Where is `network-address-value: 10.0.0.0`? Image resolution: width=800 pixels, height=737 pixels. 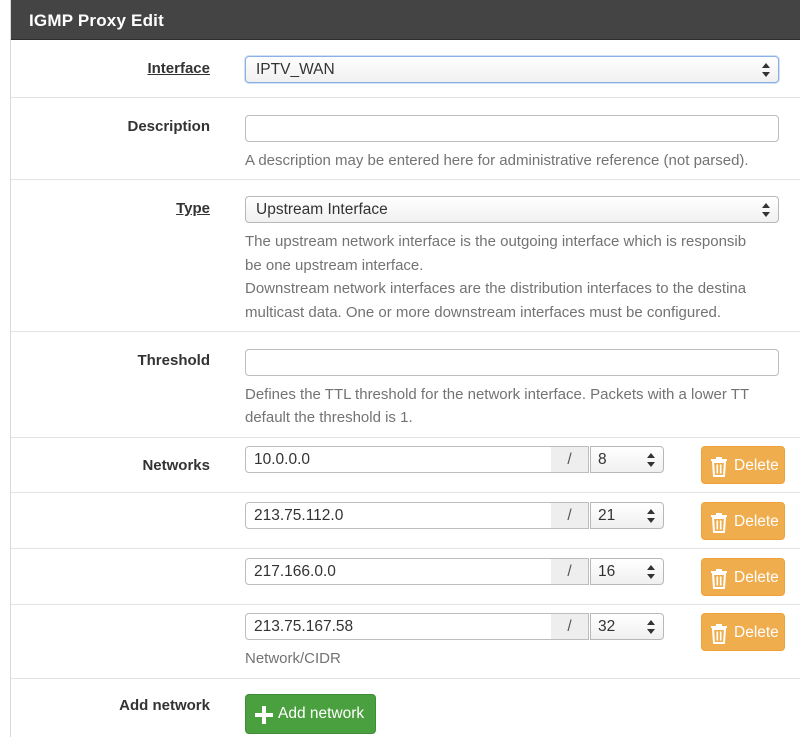 network-address-value: 10.0.0.0 is located at coordinates (282, 459).